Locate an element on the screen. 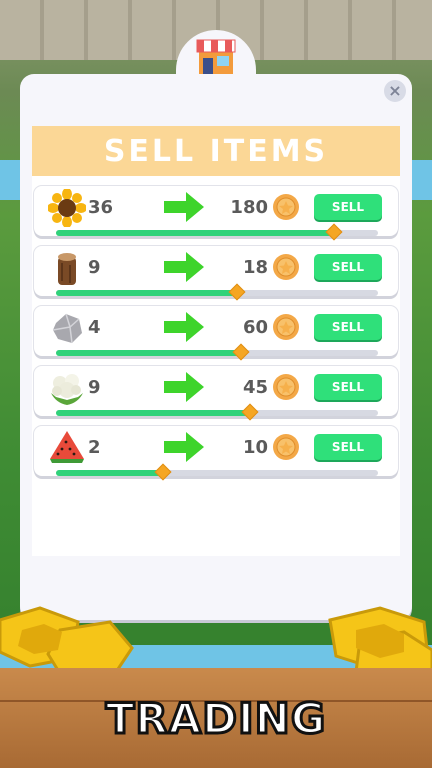 Image resolution: width=432 pixels, height=768 pixels. item-quantity: 2 is located at coordinates (94, 447).